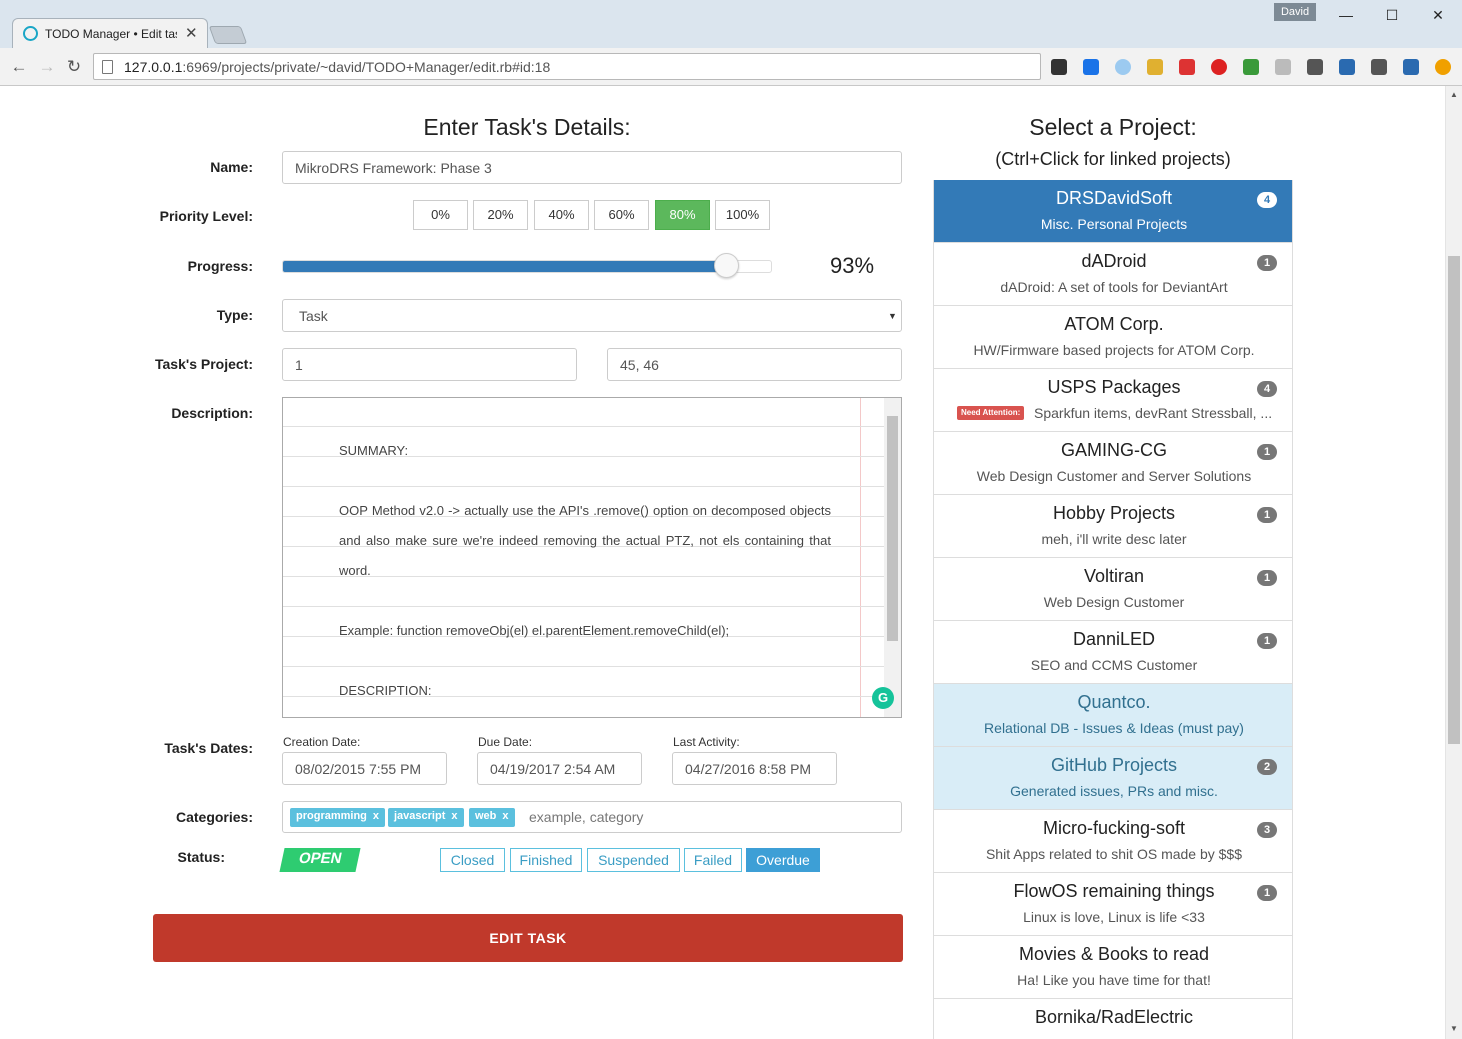 The height and width of the screenshot is (1039, 1462). What do you see at coordinates (860, 557) in the screenshot?
I see `ruled-margin` at bounding box center [860, 557].